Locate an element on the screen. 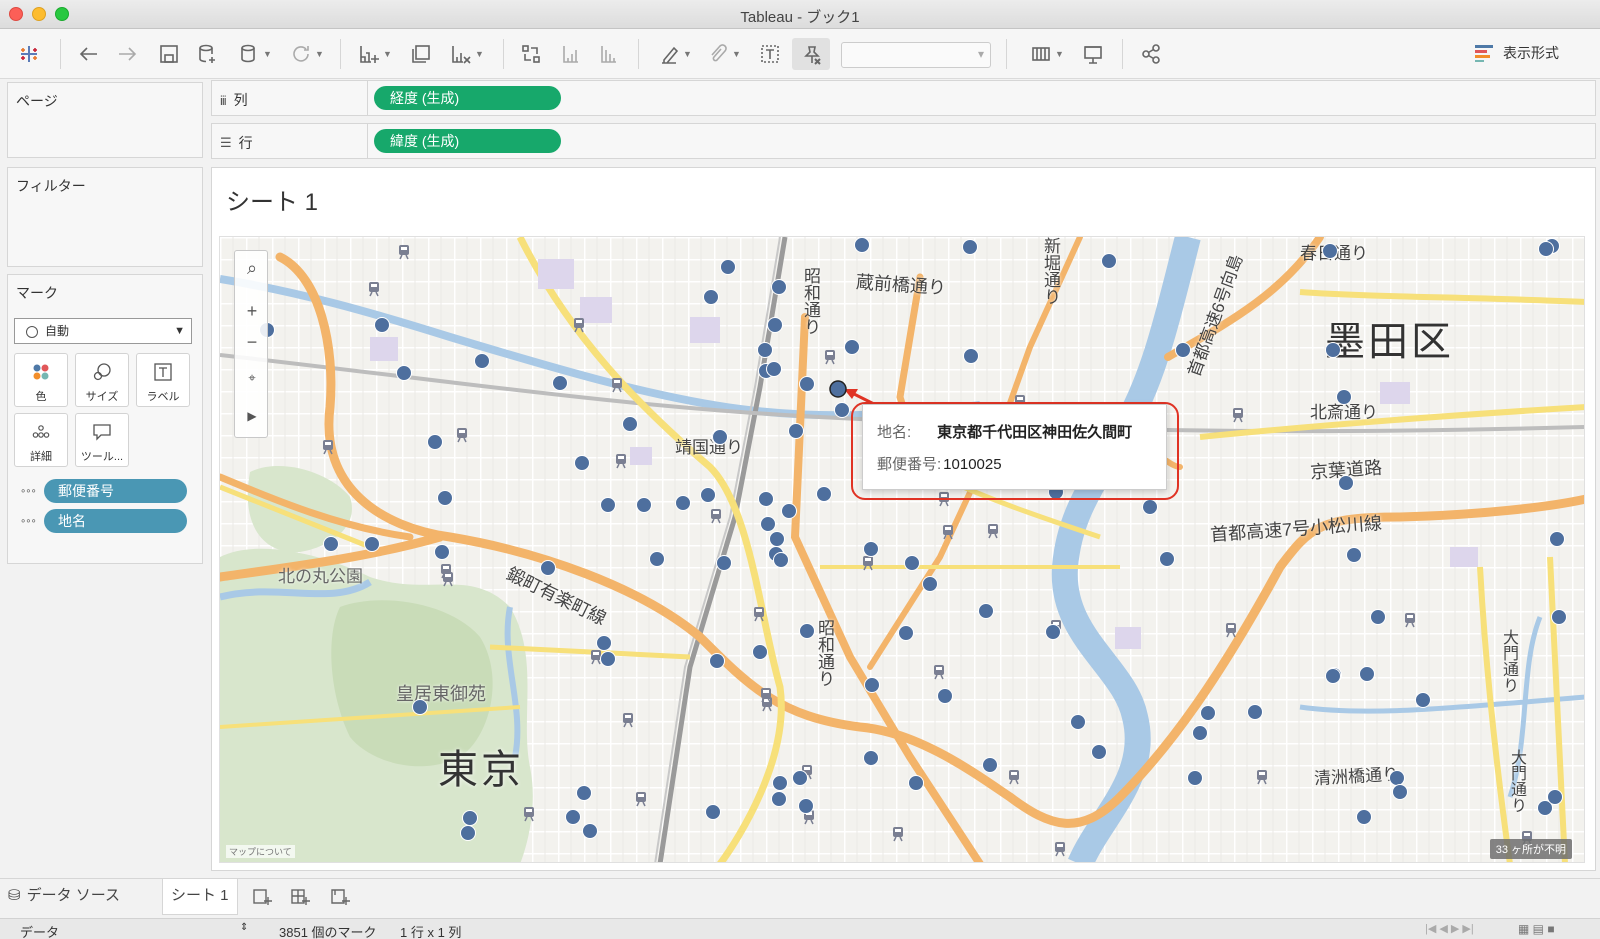 This screenshot has height=939, width=1600. new-dashboard-tab-icon is located at coordinates (300, 897).